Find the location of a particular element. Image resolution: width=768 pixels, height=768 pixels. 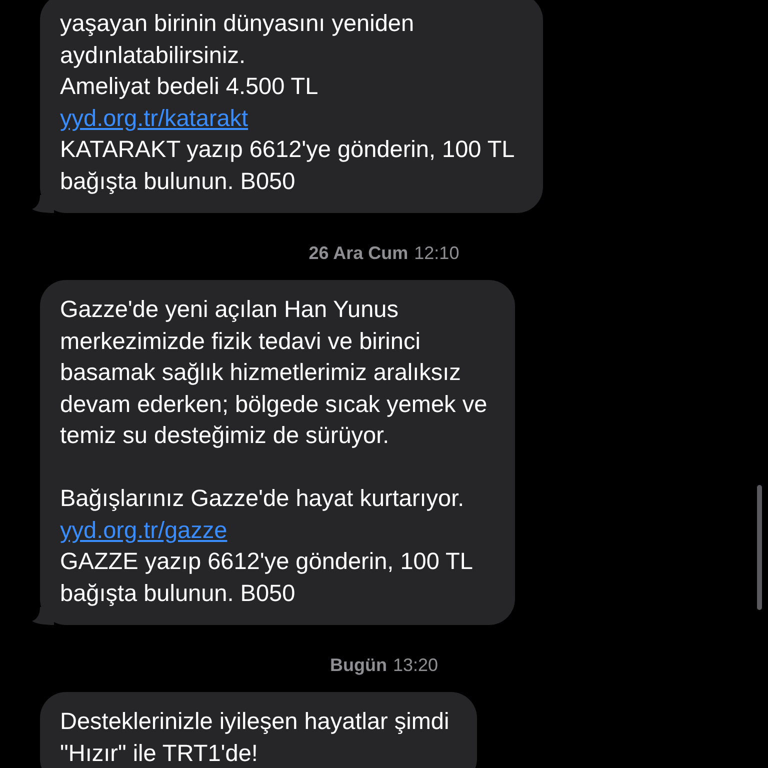

timestamp-day: Bugün is located at coordinates (358, 665).